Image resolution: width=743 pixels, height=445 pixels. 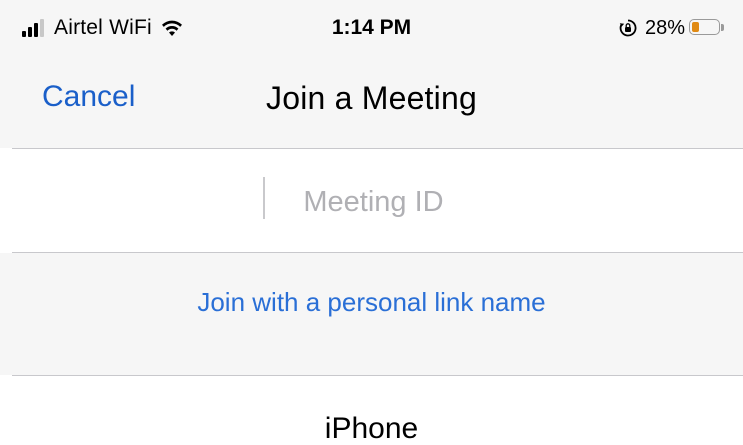 I want to click on device-name-field: iPhone, so click(x=371, y=428).